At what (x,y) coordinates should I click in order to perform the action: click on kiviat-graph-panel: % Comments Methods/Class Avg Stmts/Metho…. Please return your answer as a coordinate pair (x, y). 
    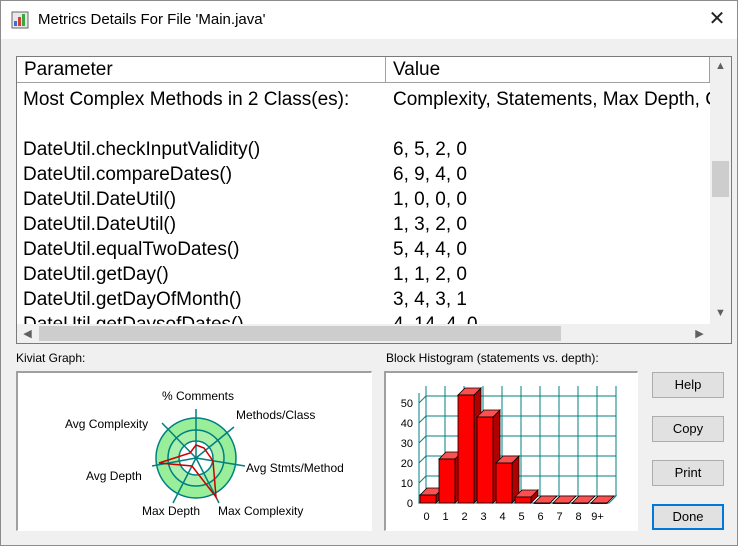
    Looking at the image, I should click on (194, 451).